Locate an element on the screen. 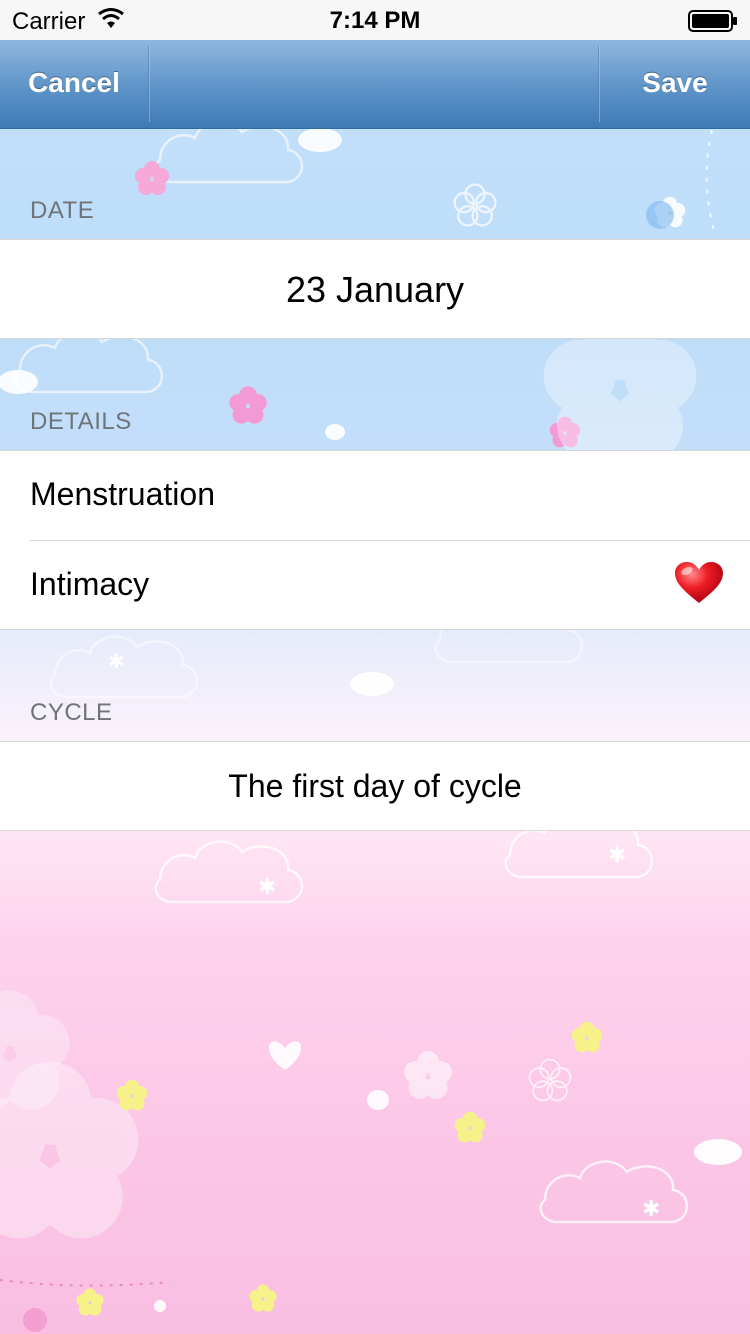 The width and height of the screenshot is (750, 1334). details-group: Menstruation Intimacy is located at coordinates (375, 540).